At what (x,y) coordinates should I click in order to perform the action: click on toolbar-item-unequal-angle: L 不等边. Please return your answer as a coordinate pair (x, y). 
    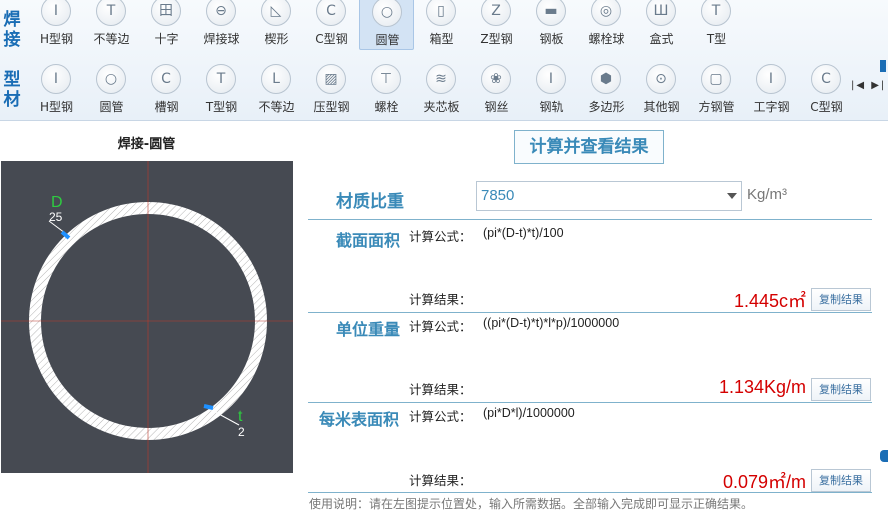
    Looking at the image, I should click on (276, 89).